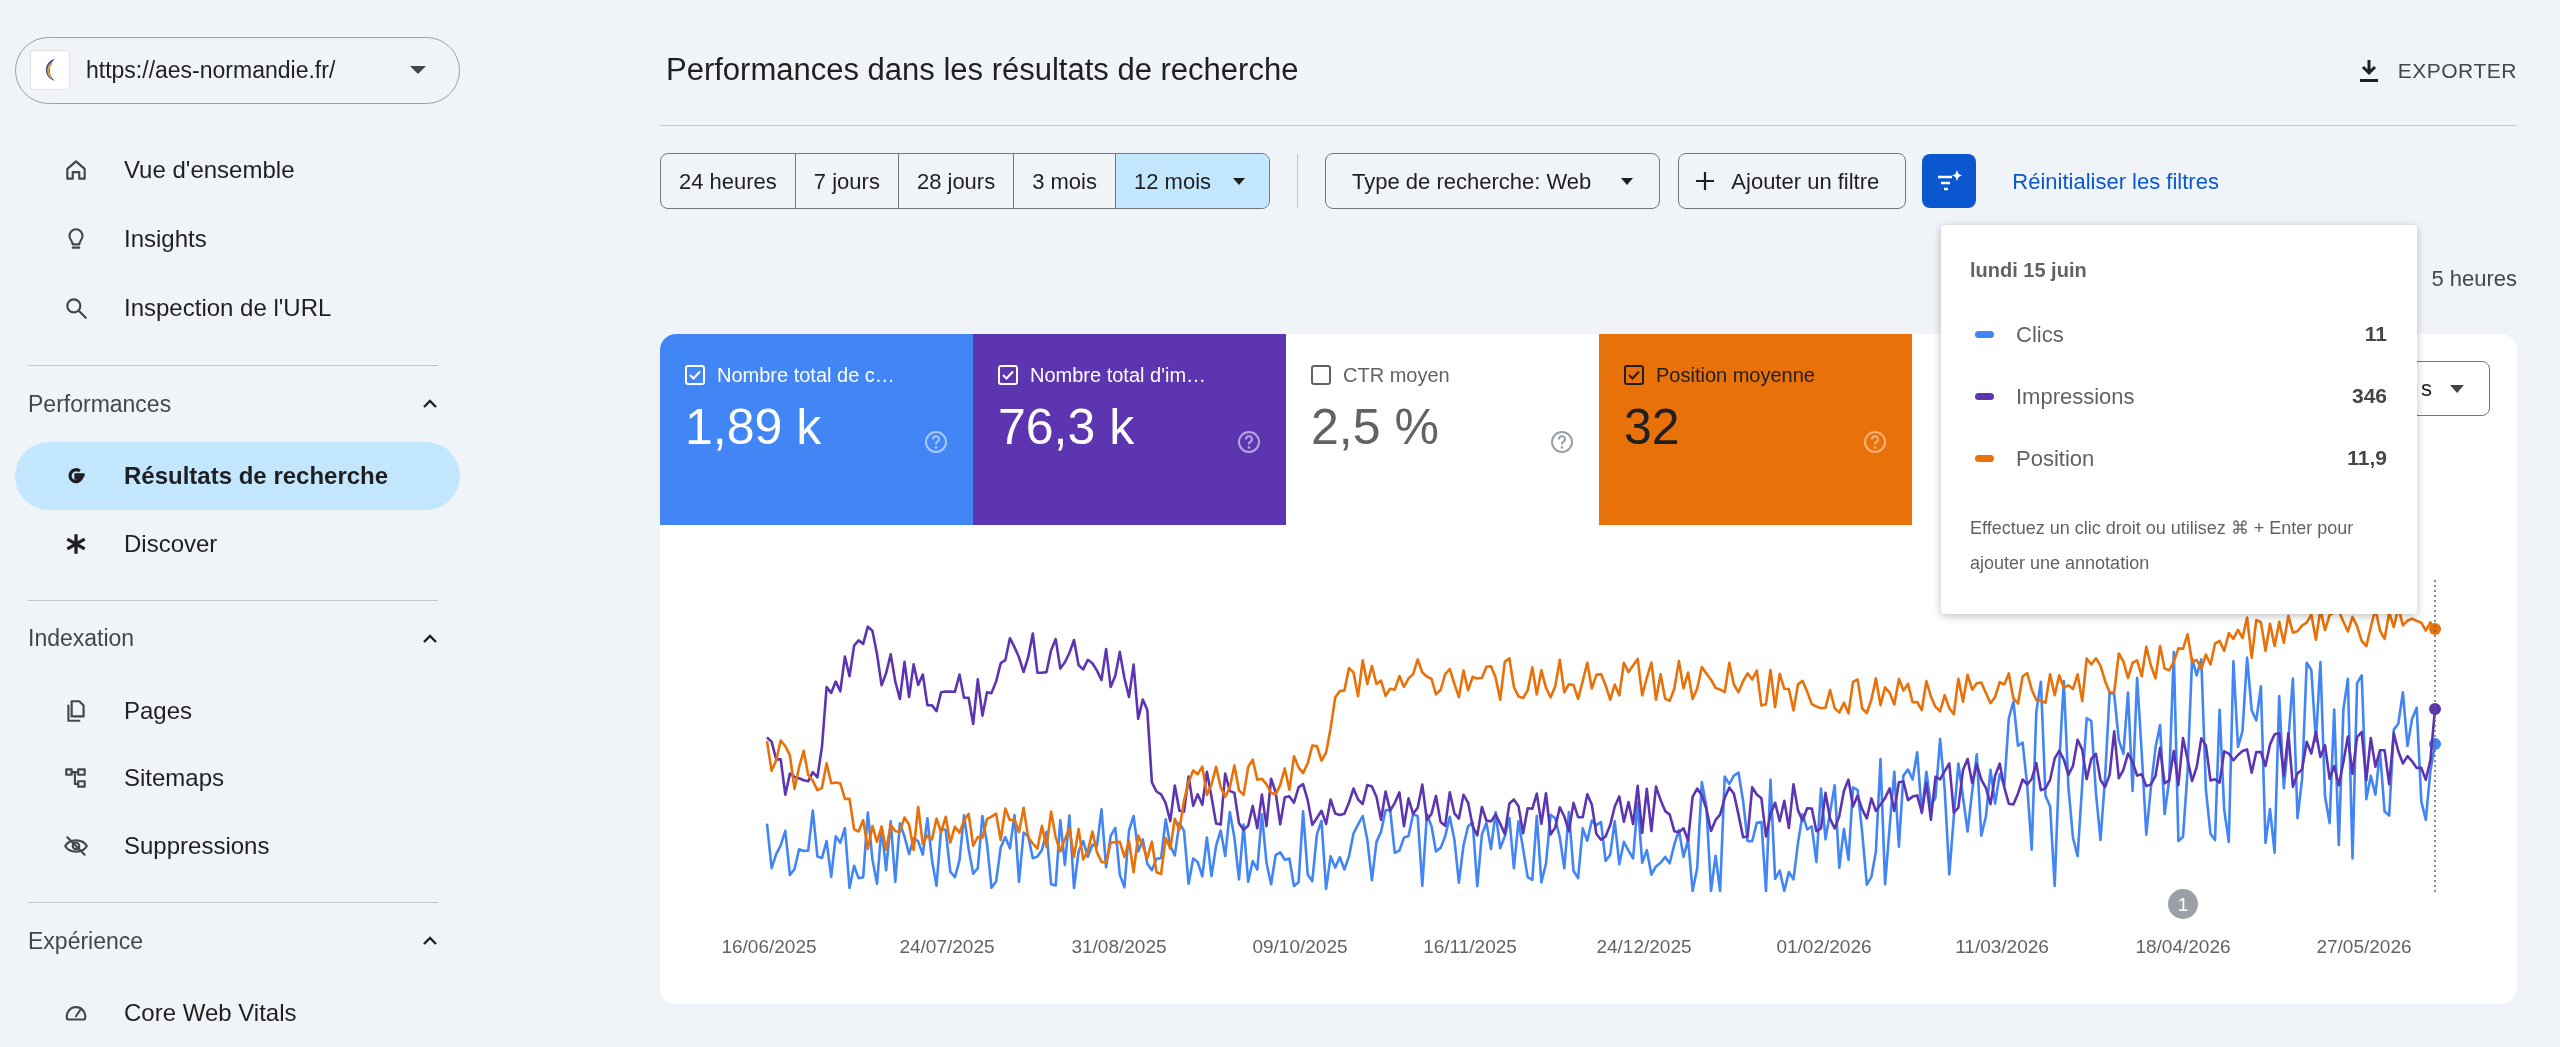 This screenshot has height=1047, width=2560. What do you see at coordinates (2055, 458) in the screenshot?
I see `tooltip-label: Position` at bounding box center [2055, 458].